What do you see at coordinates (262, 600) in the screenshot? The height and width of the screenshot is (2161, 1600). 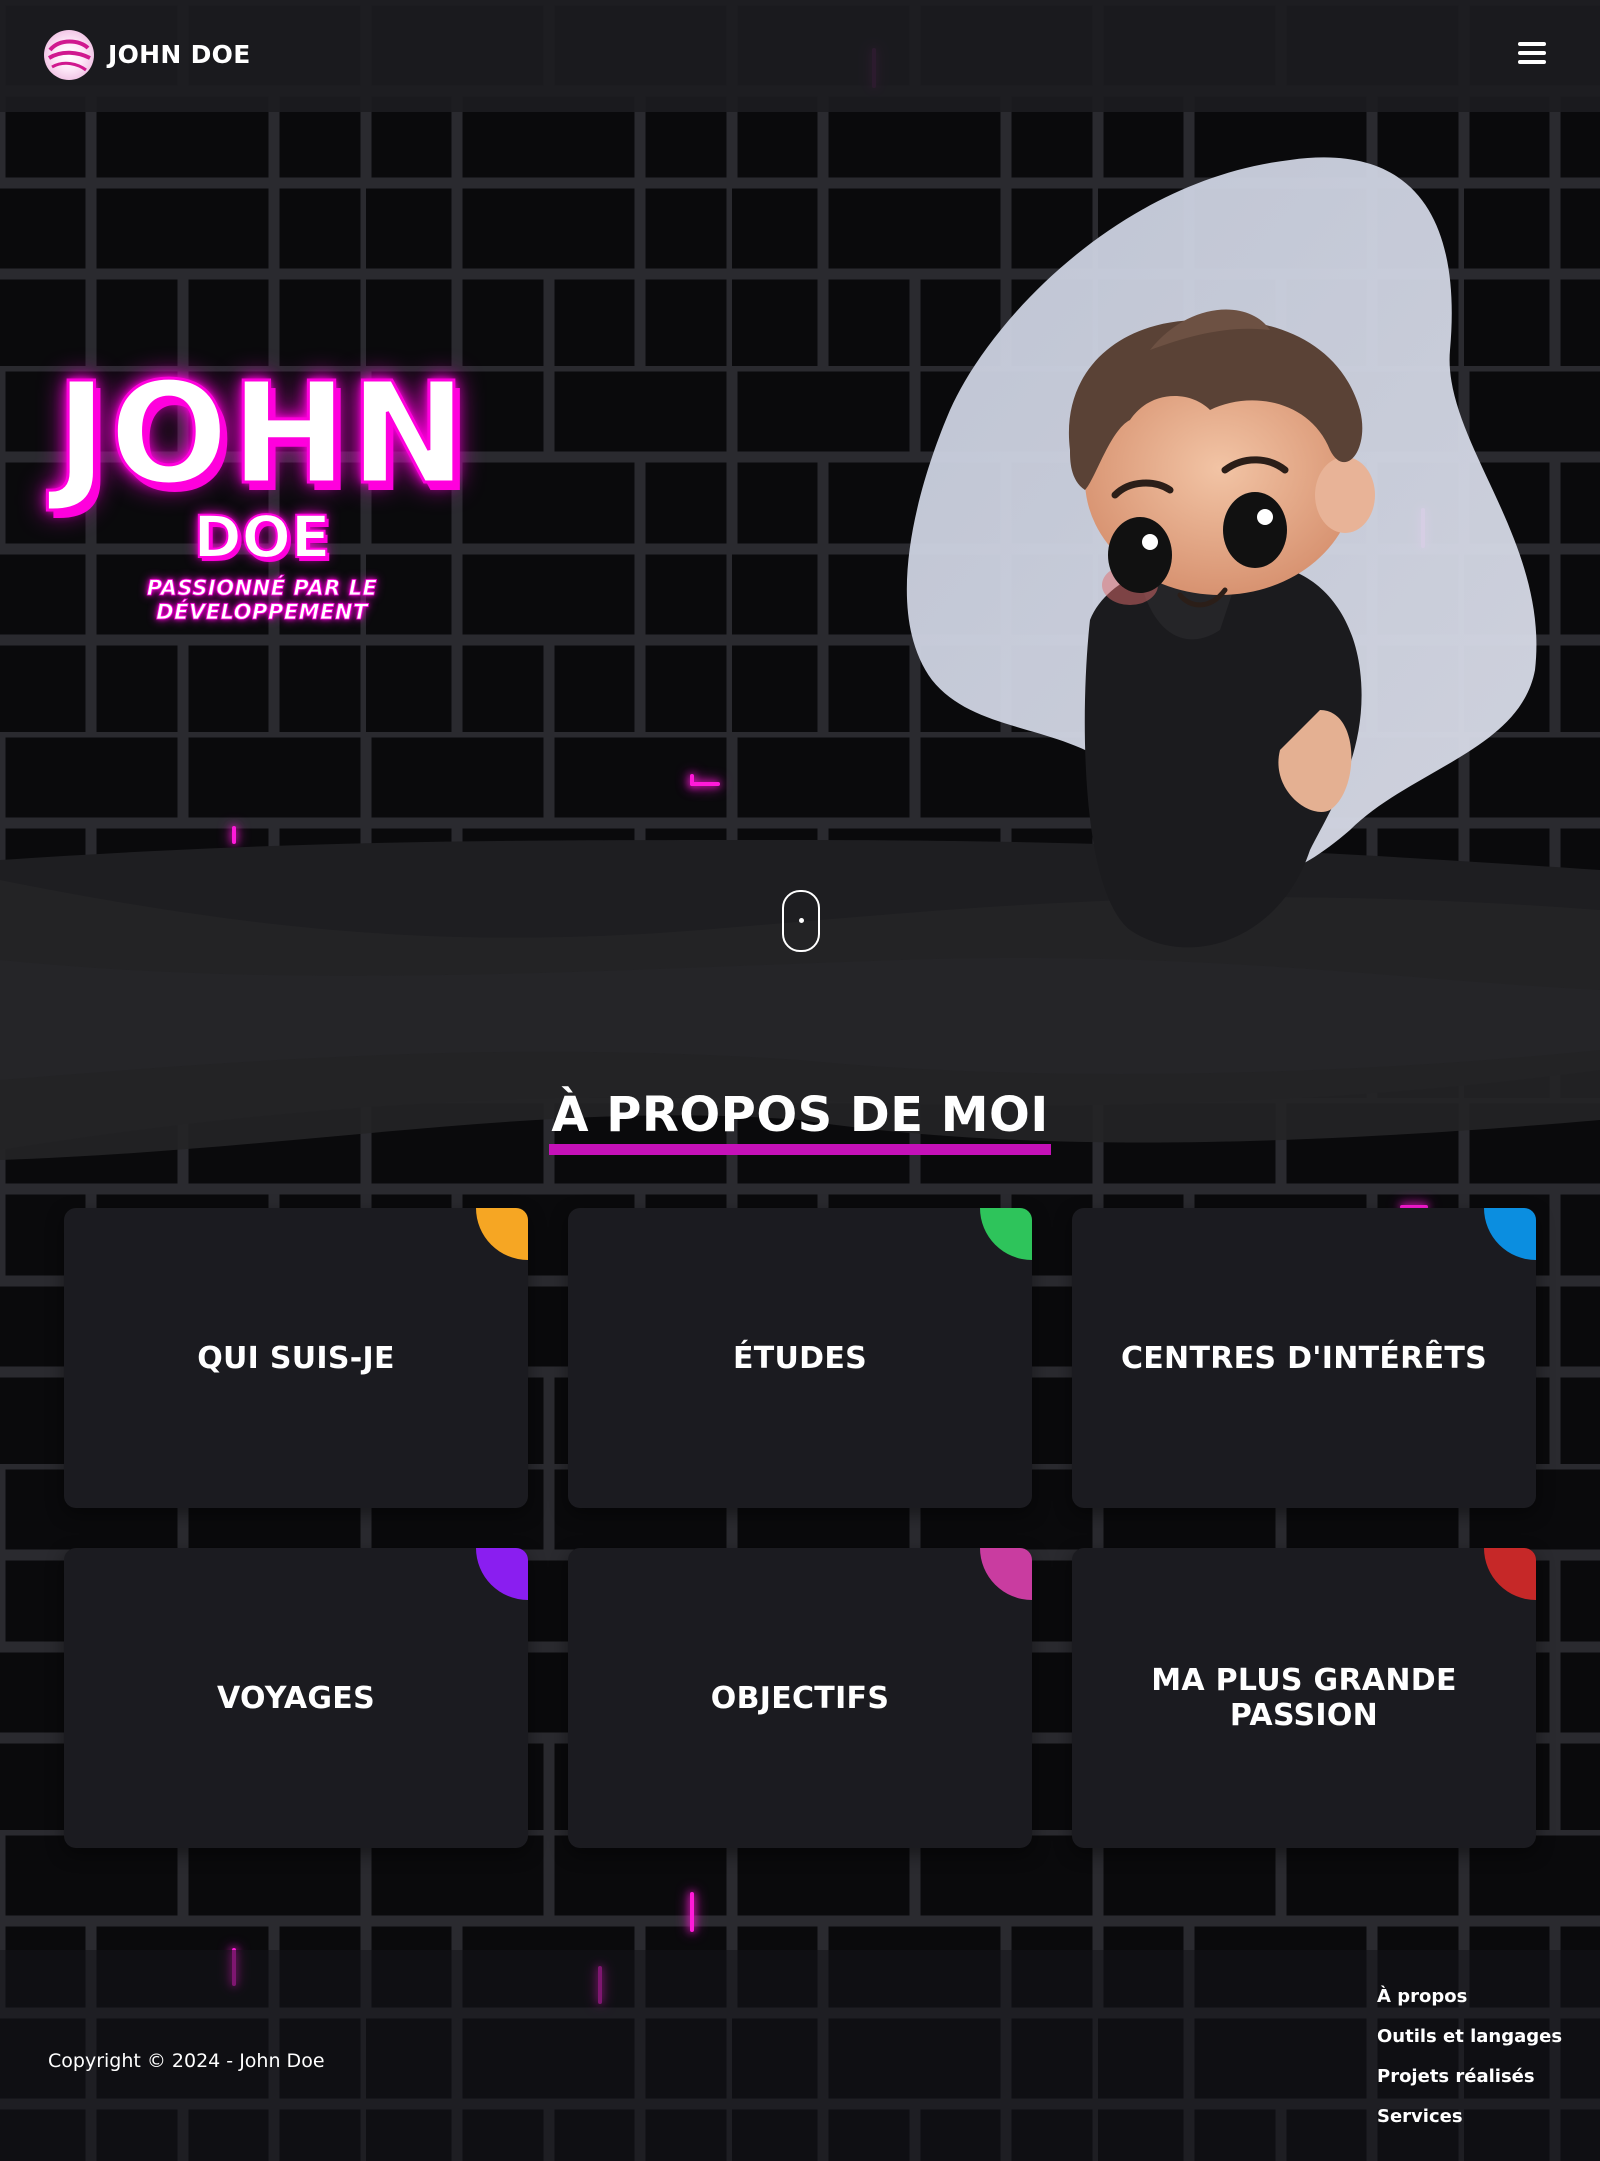 I see `hero-tagline: PASSIONNÉ PAR LE DÉVELOPPEMENT` at bounding box center [262, 600].